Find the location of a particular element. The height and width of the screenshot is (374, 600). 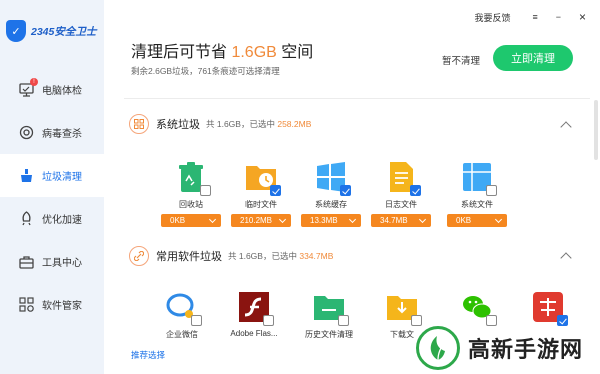

item-label: 系统文件 is located at coordinates (477, 204).